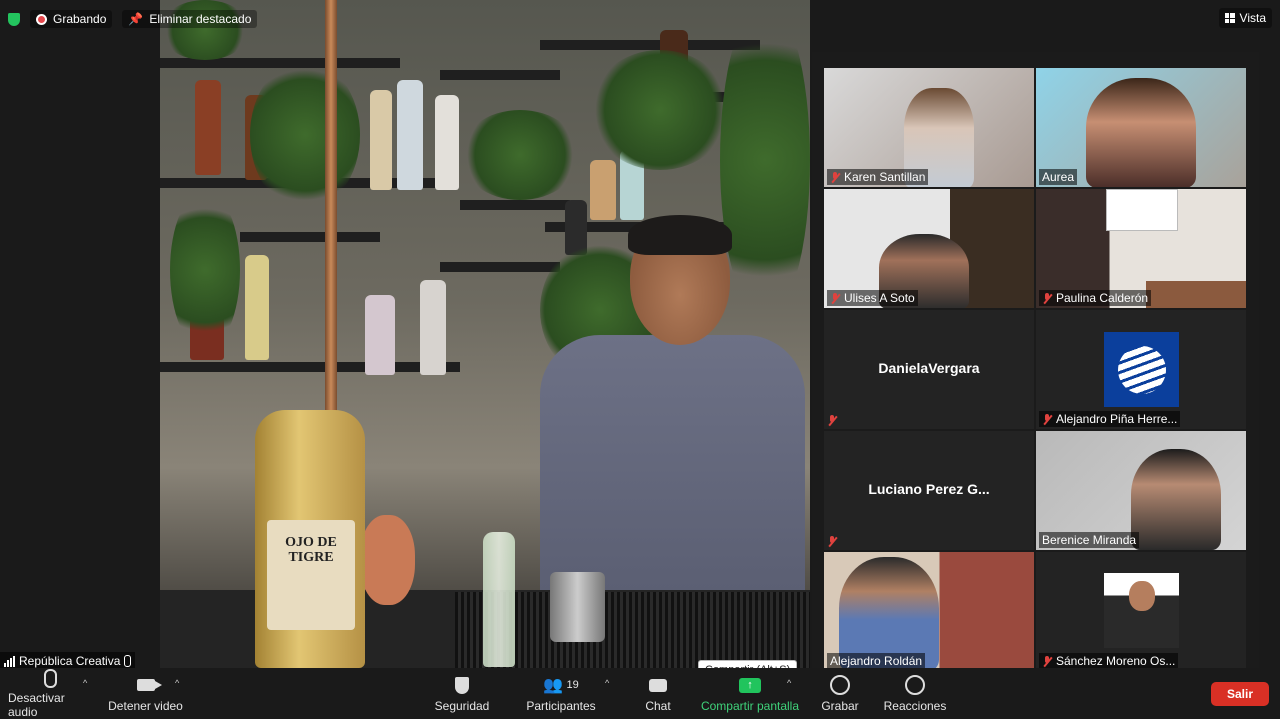  Describe the element at coordinates (462, 685) in the screenshot. I see `shield-icon` at that location.